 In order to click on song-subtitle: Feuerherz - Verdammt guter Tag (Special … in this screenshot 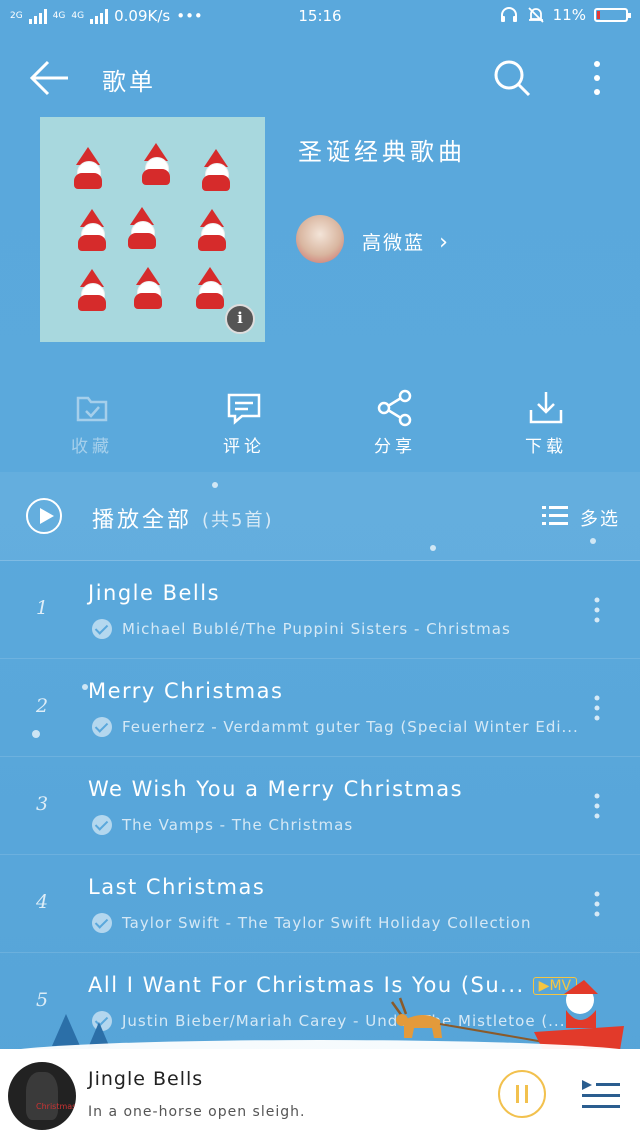, I will do `click(335, 727)`.